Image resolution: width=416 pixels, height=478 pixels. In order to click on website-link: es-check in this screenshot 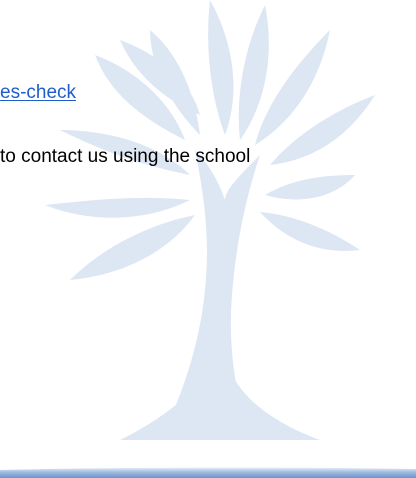, I will do `click(38, 92)`.